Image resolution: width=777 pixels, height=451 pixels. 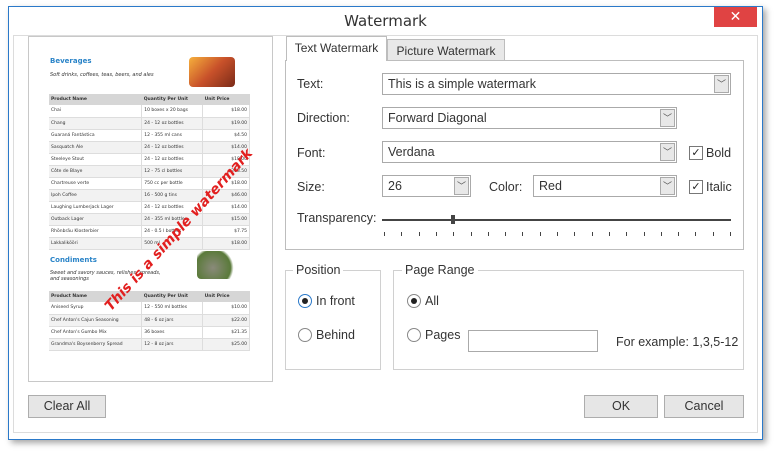 I want to click on behind-radio, so click(x=305, y=335).